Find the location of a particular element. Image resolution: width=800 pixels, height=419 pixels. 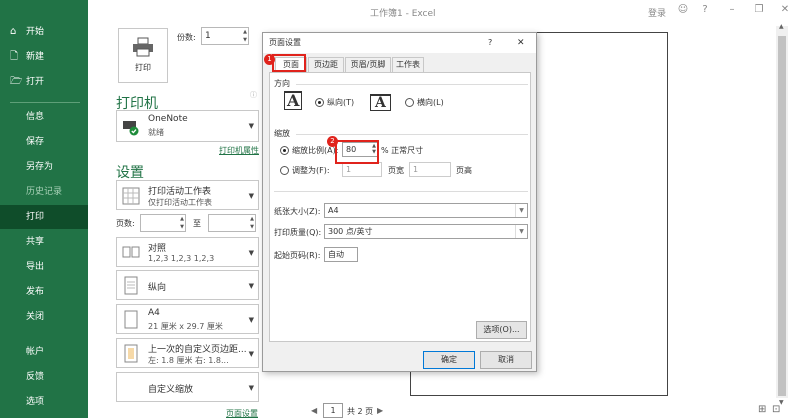

nav-feedback: 反馈 is located at coordinates (44, 377).